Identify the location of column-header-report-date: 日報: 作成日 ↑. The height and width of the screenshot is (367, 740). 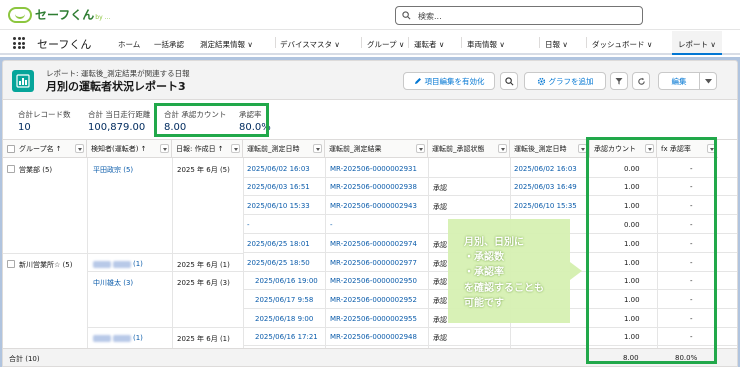
(207, 149).